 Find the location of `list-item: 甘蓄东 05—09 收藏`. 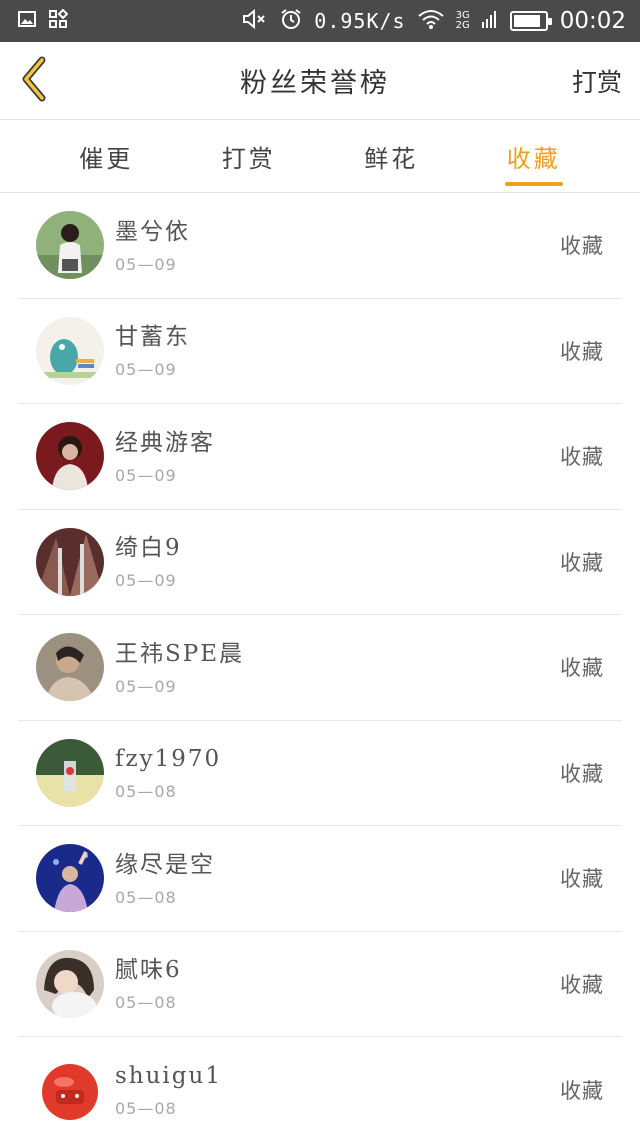

list-item: 甘蓄东 05—09 收藏 is located at coordinates (320, 351).